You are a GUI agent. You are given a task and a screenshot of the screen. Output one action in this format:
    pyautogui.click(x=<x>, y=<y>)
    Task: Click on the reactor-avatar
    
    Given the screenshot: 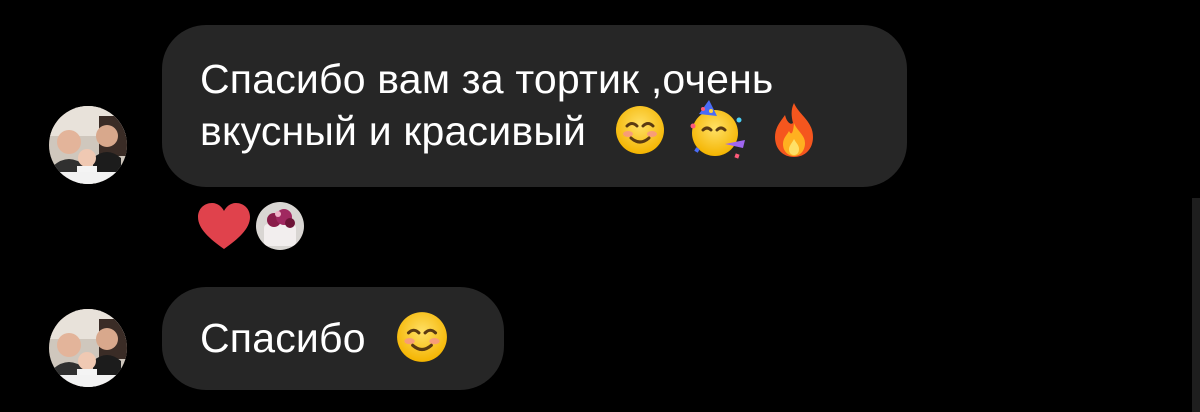 What is the action you would take?
    pyautogui.click(x=280, y=226)
    